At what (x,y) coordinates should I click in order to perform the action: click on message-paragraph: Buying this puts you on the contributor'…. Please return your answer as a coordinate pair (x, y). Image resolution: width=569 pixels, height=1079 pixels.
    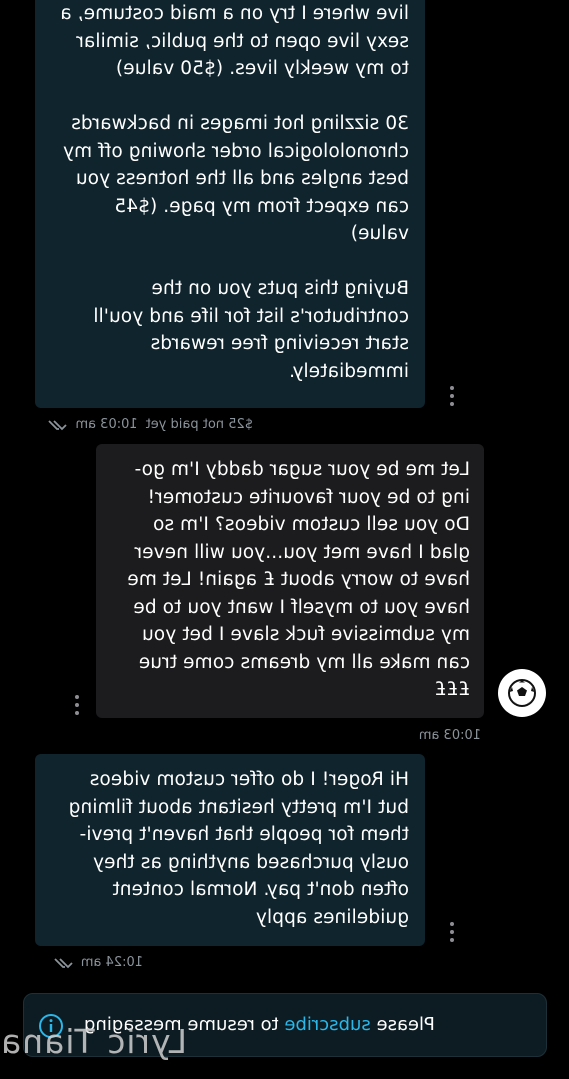
    Looking at the image, I should click on (251, 330).